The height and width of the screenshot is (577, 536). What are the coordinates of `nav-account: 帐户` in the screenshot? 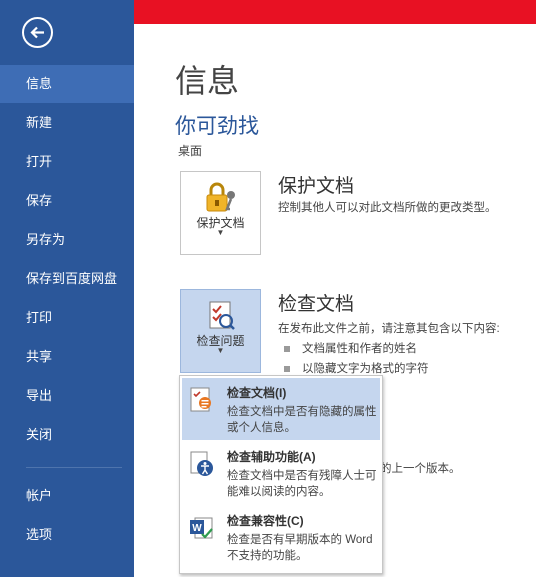 It's located at (67, 496).